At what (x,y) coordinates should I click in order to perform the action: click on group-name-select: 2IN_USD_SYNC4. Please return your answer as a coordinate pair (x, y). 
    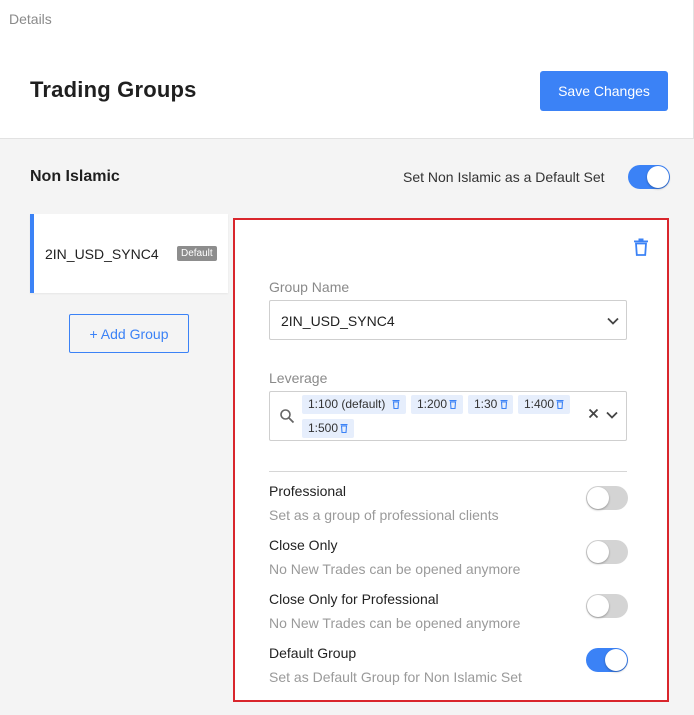
    Looking at the image, I should click on (448, 320).